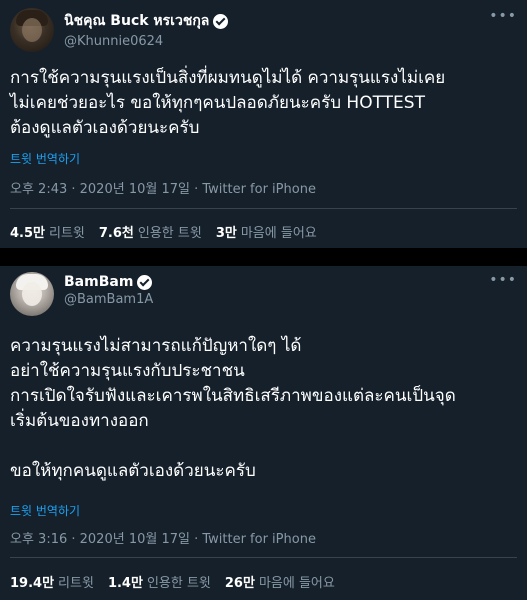 The height and width of the screenshot is (600, 527). What do you see at coordinates (125, 583) in the screenshot?
I see `quotes-count: 1.4만` at bounding box center [125, 583].